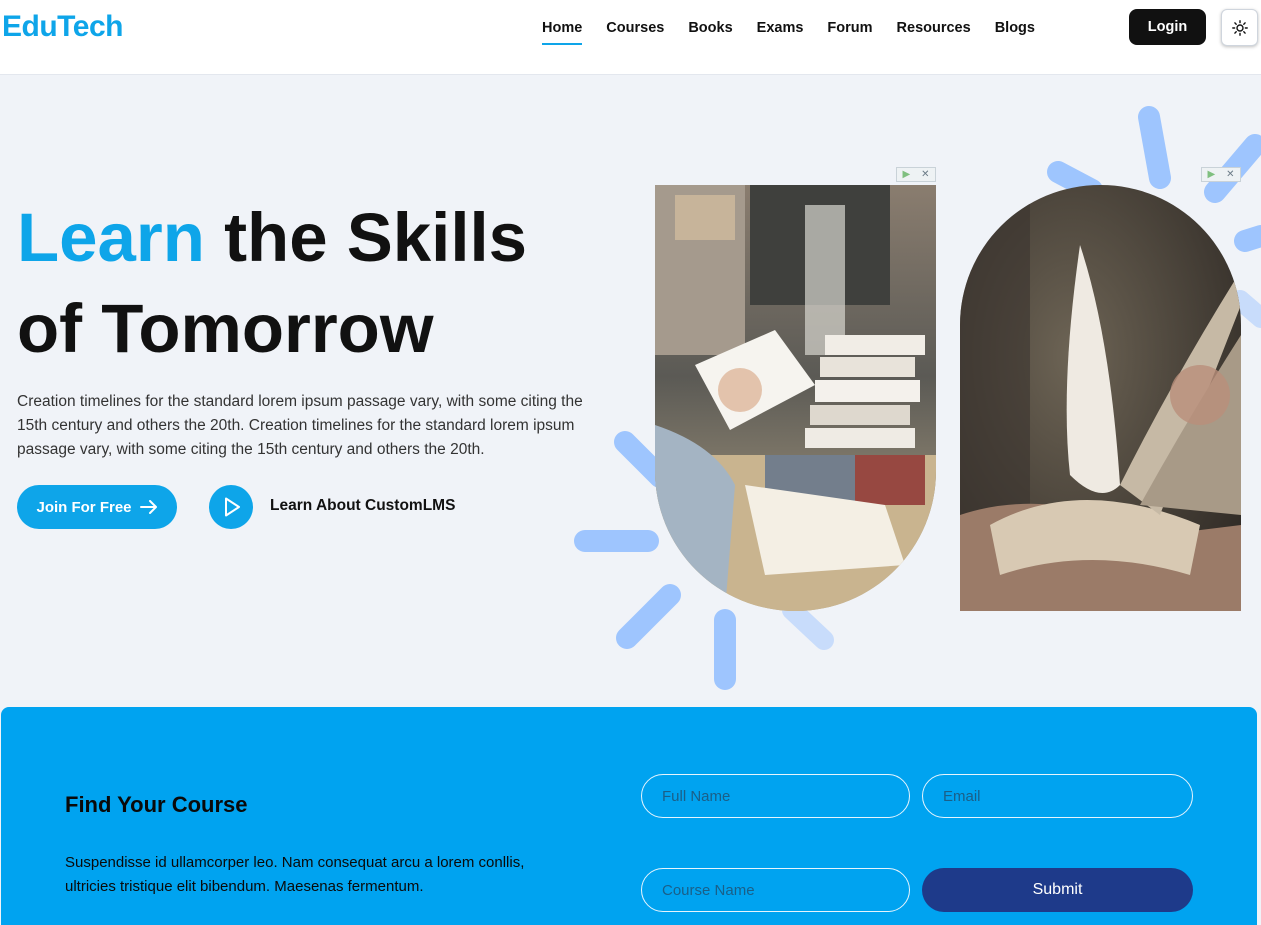  What do you see at coordinates (366, 237) in the screenshot?
I see `hero-title-line1: the Skills` at bounding box center [366, 237].